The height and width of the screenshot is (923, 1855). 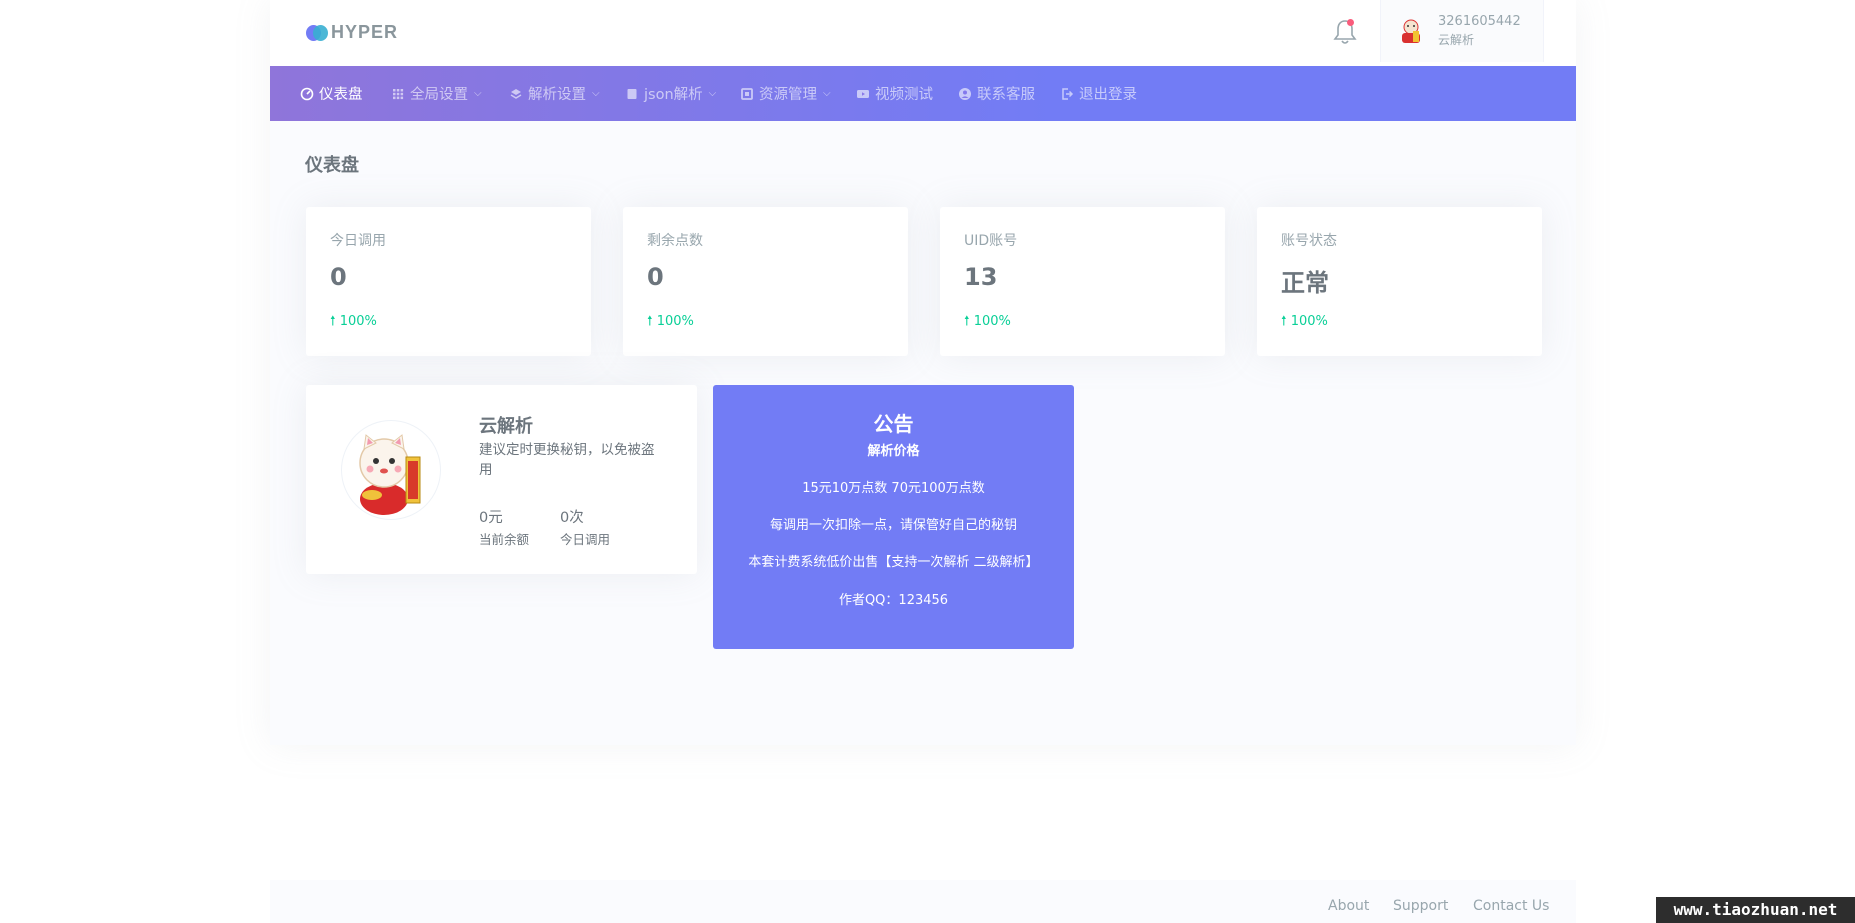 What do you see at coordinates (1006, 95) in the screenshot?
I see `nav-label: 联系客服` at bounding box center [1006, 95].